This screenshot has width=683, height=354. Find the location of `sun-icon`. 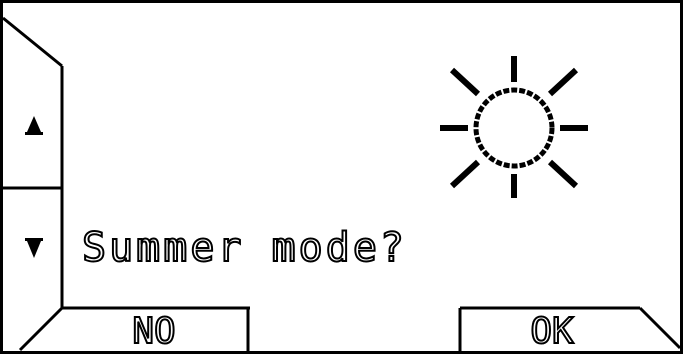

sun-icon is located at coordinates (514, 127).